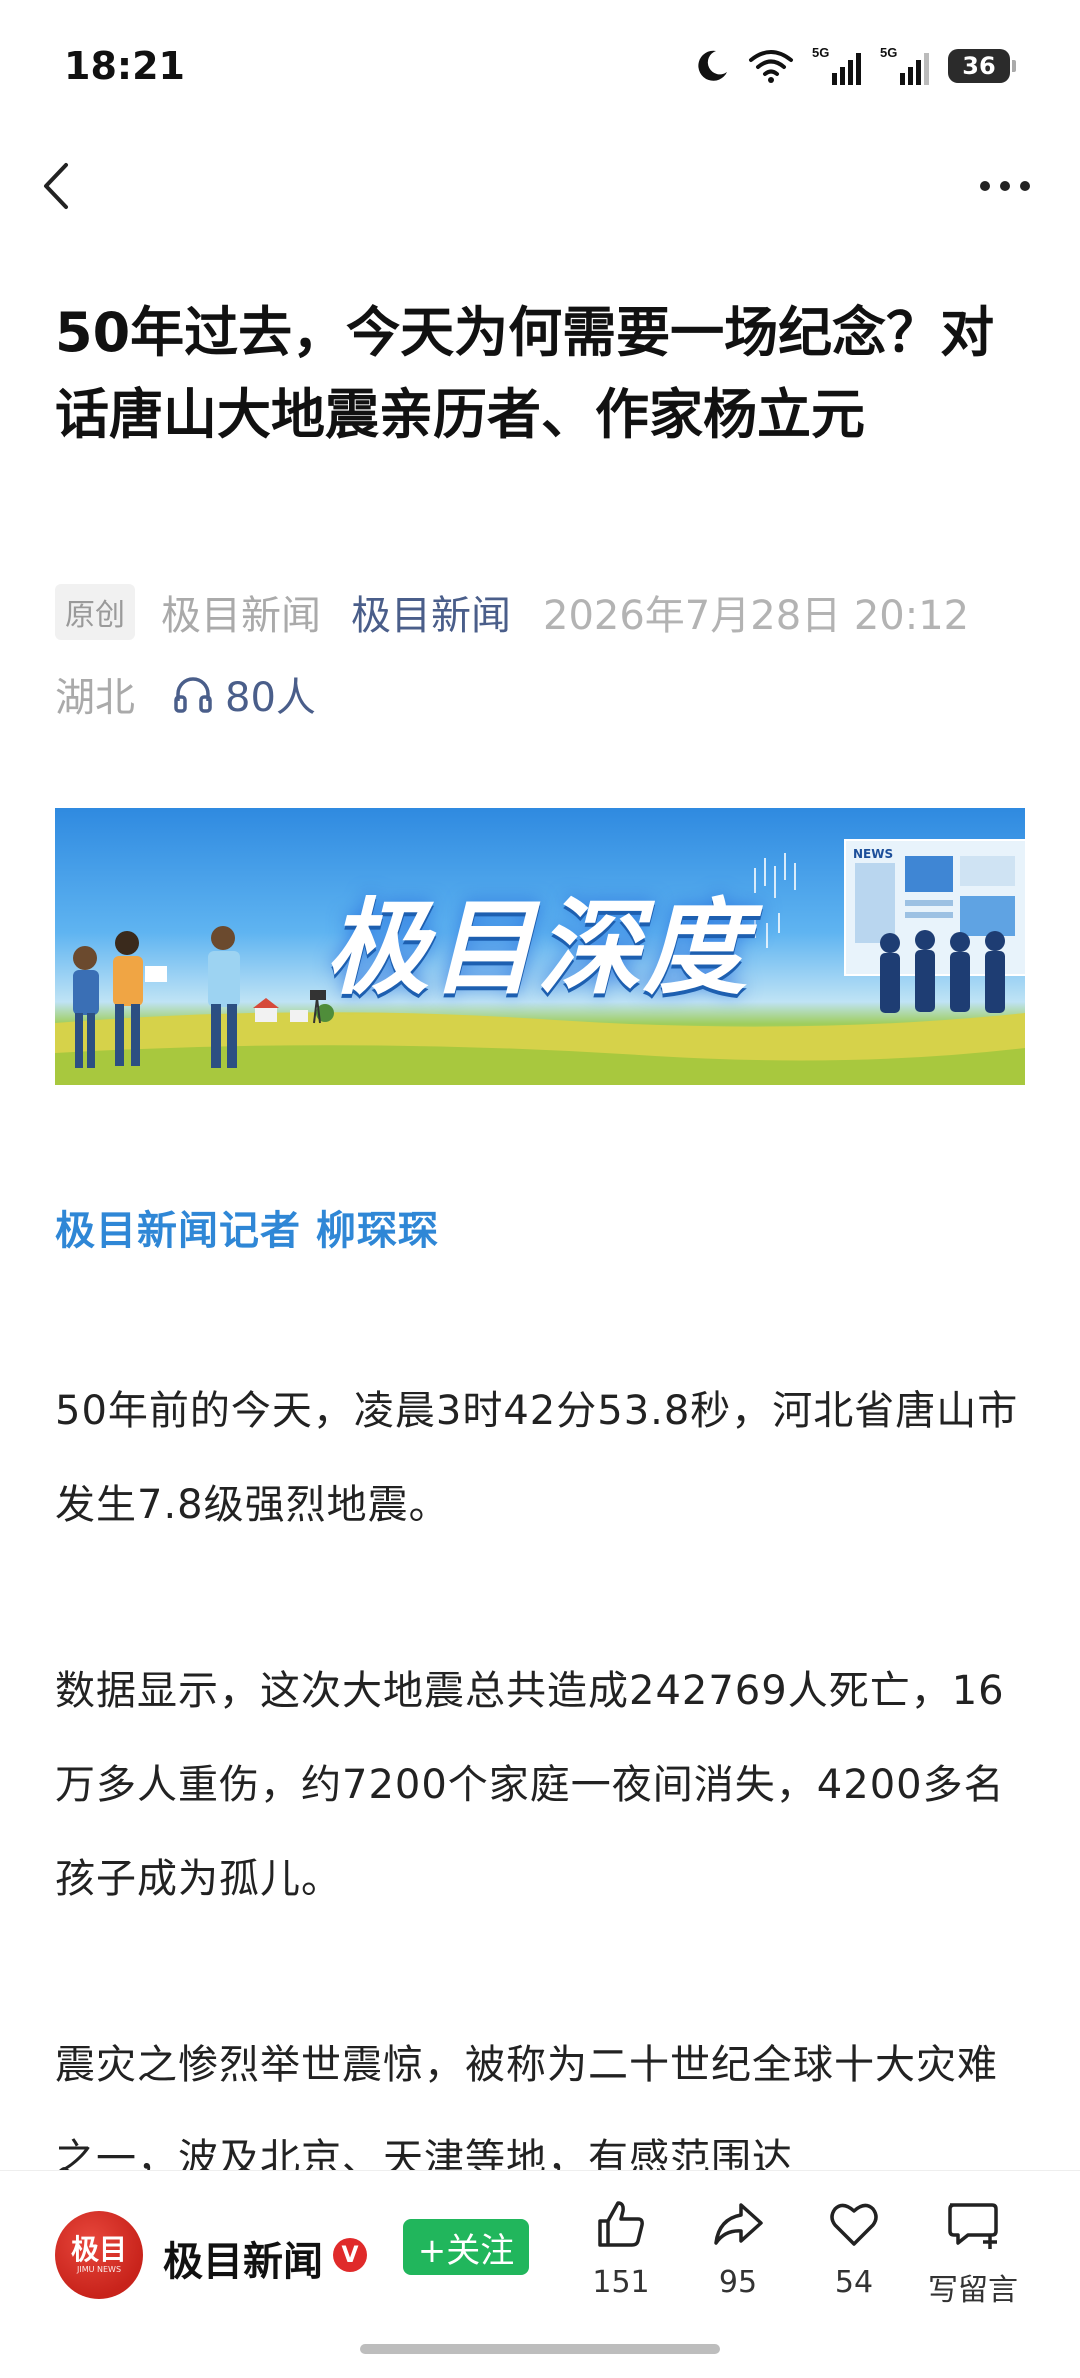  I want to click on comment-label: 写留言, so click(973, 2290).